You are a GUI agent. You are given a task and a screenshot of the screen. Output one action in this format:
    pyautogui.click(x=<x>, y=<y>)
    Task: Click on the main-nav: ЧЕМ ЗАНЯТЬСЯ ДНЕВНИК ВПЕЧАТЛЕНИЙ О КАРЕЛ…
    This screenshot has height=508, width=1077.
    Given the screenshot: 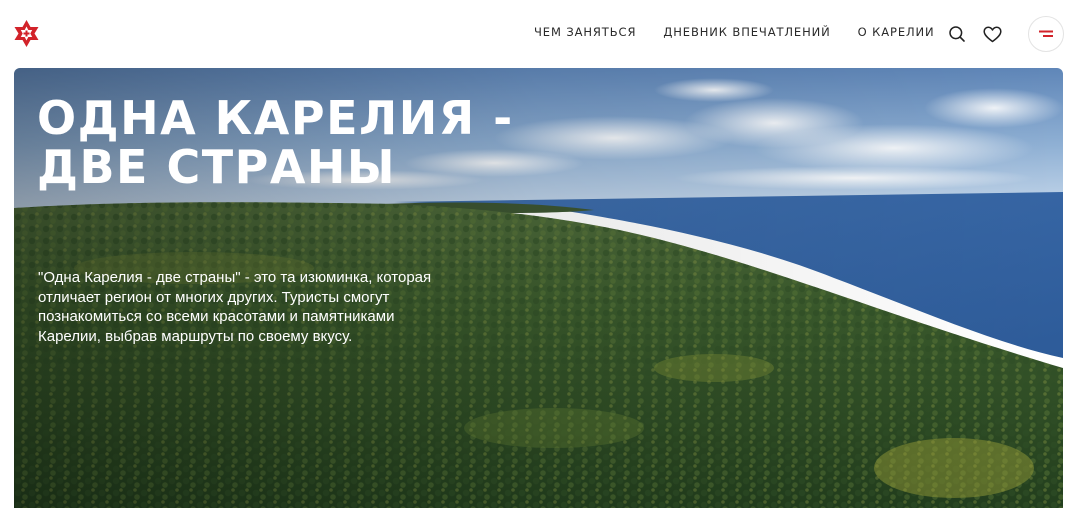 What is the action you would take?
    pyautogui.click(x=734, y=32)
    